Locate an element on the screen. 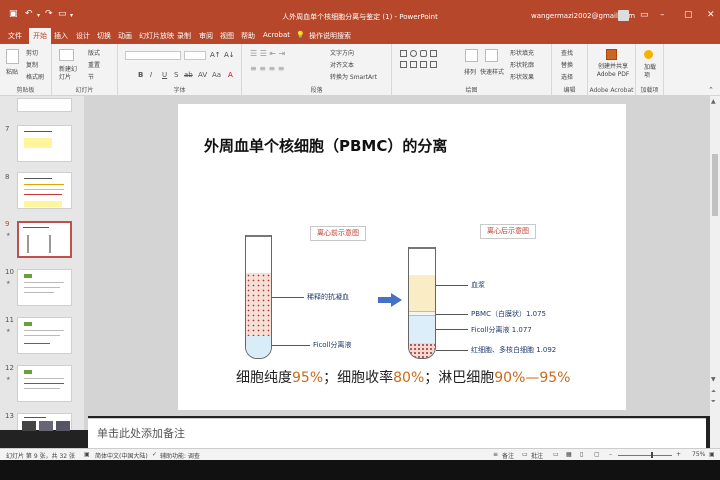  slide-sorter-icon: ▦ is located at coordinates (569, 454).